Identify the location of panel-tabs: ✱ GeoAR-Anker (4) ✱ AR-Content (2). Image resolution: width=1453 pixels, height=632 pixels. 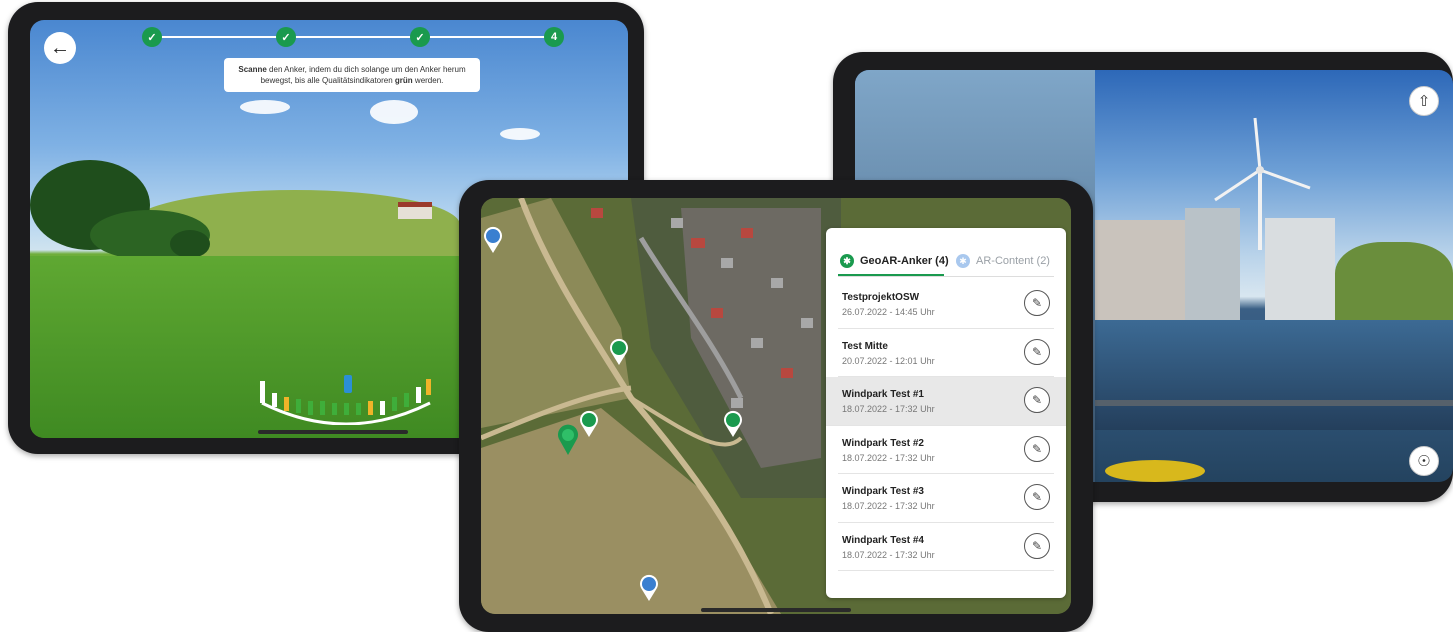
(946, 253).